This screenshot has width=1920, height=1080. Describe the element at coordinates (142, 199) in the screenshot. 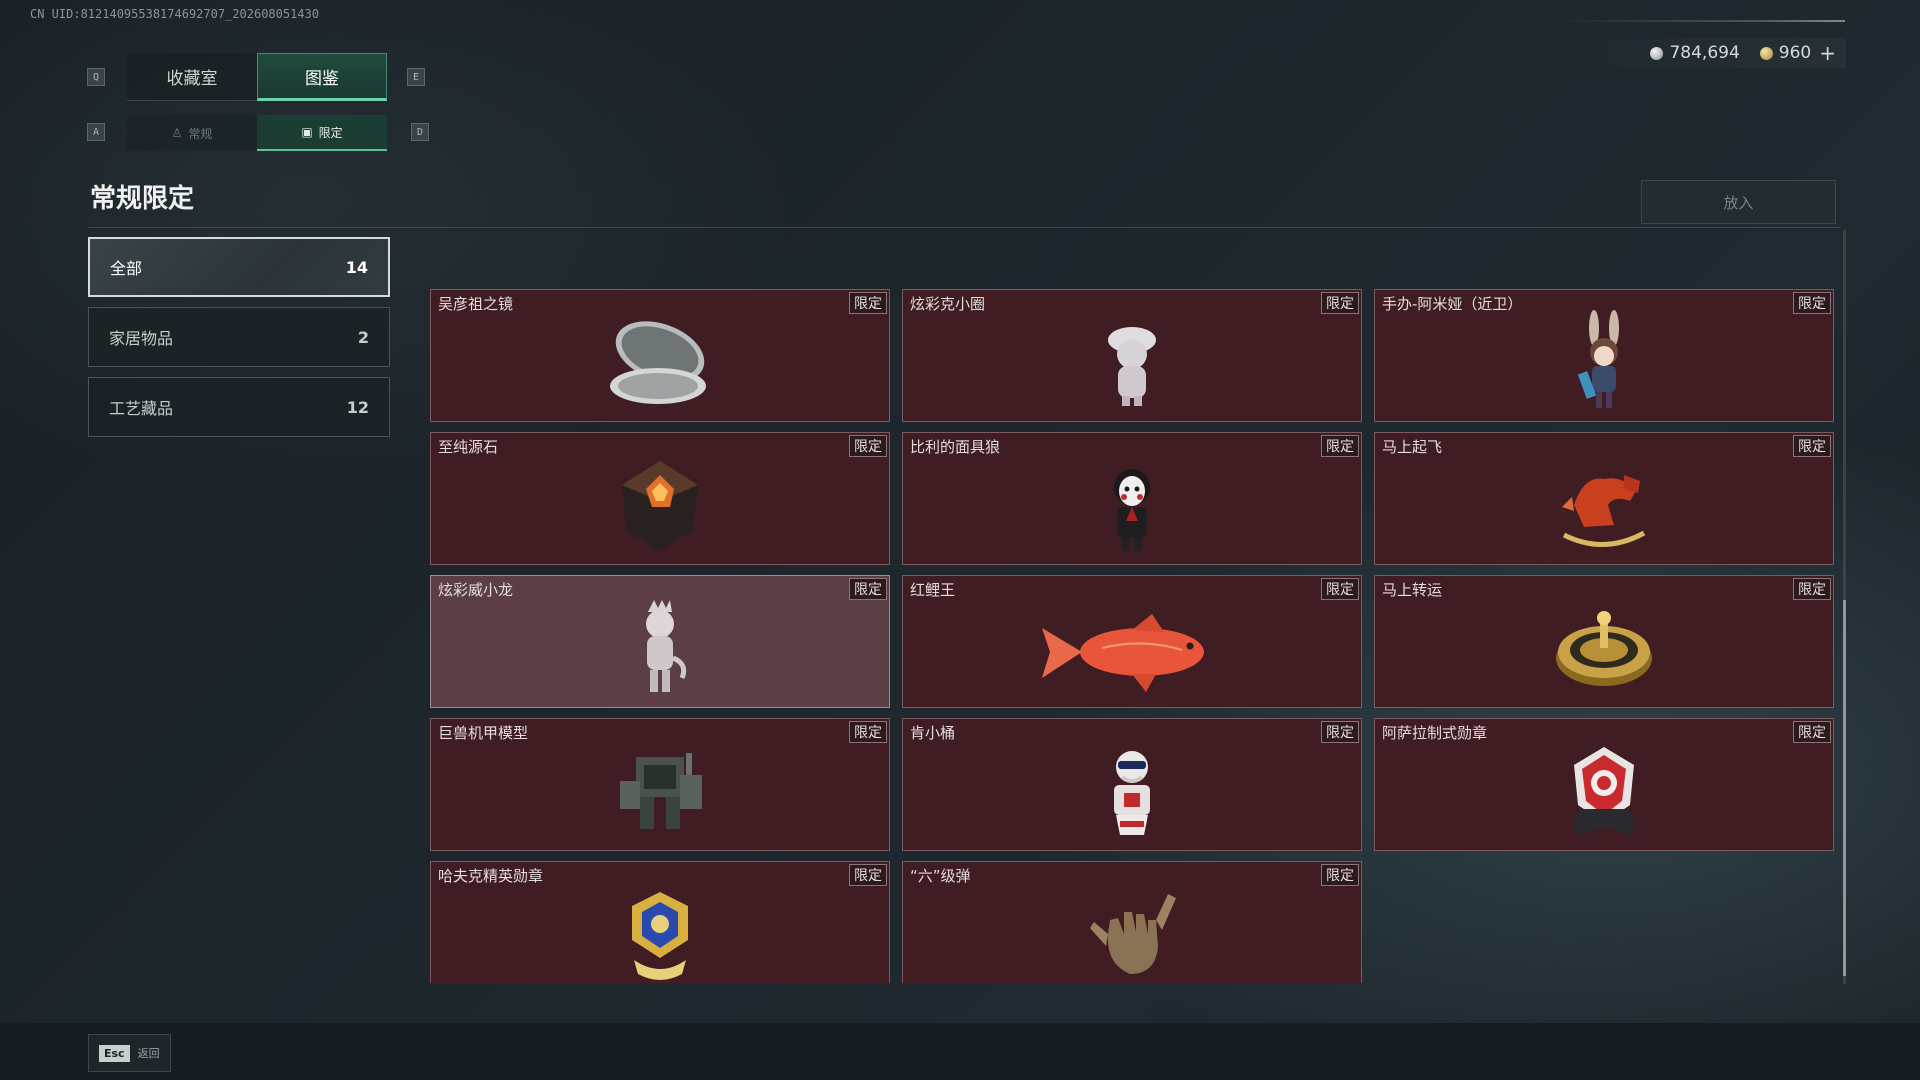

I see `section-title: 常规限定` at that location.